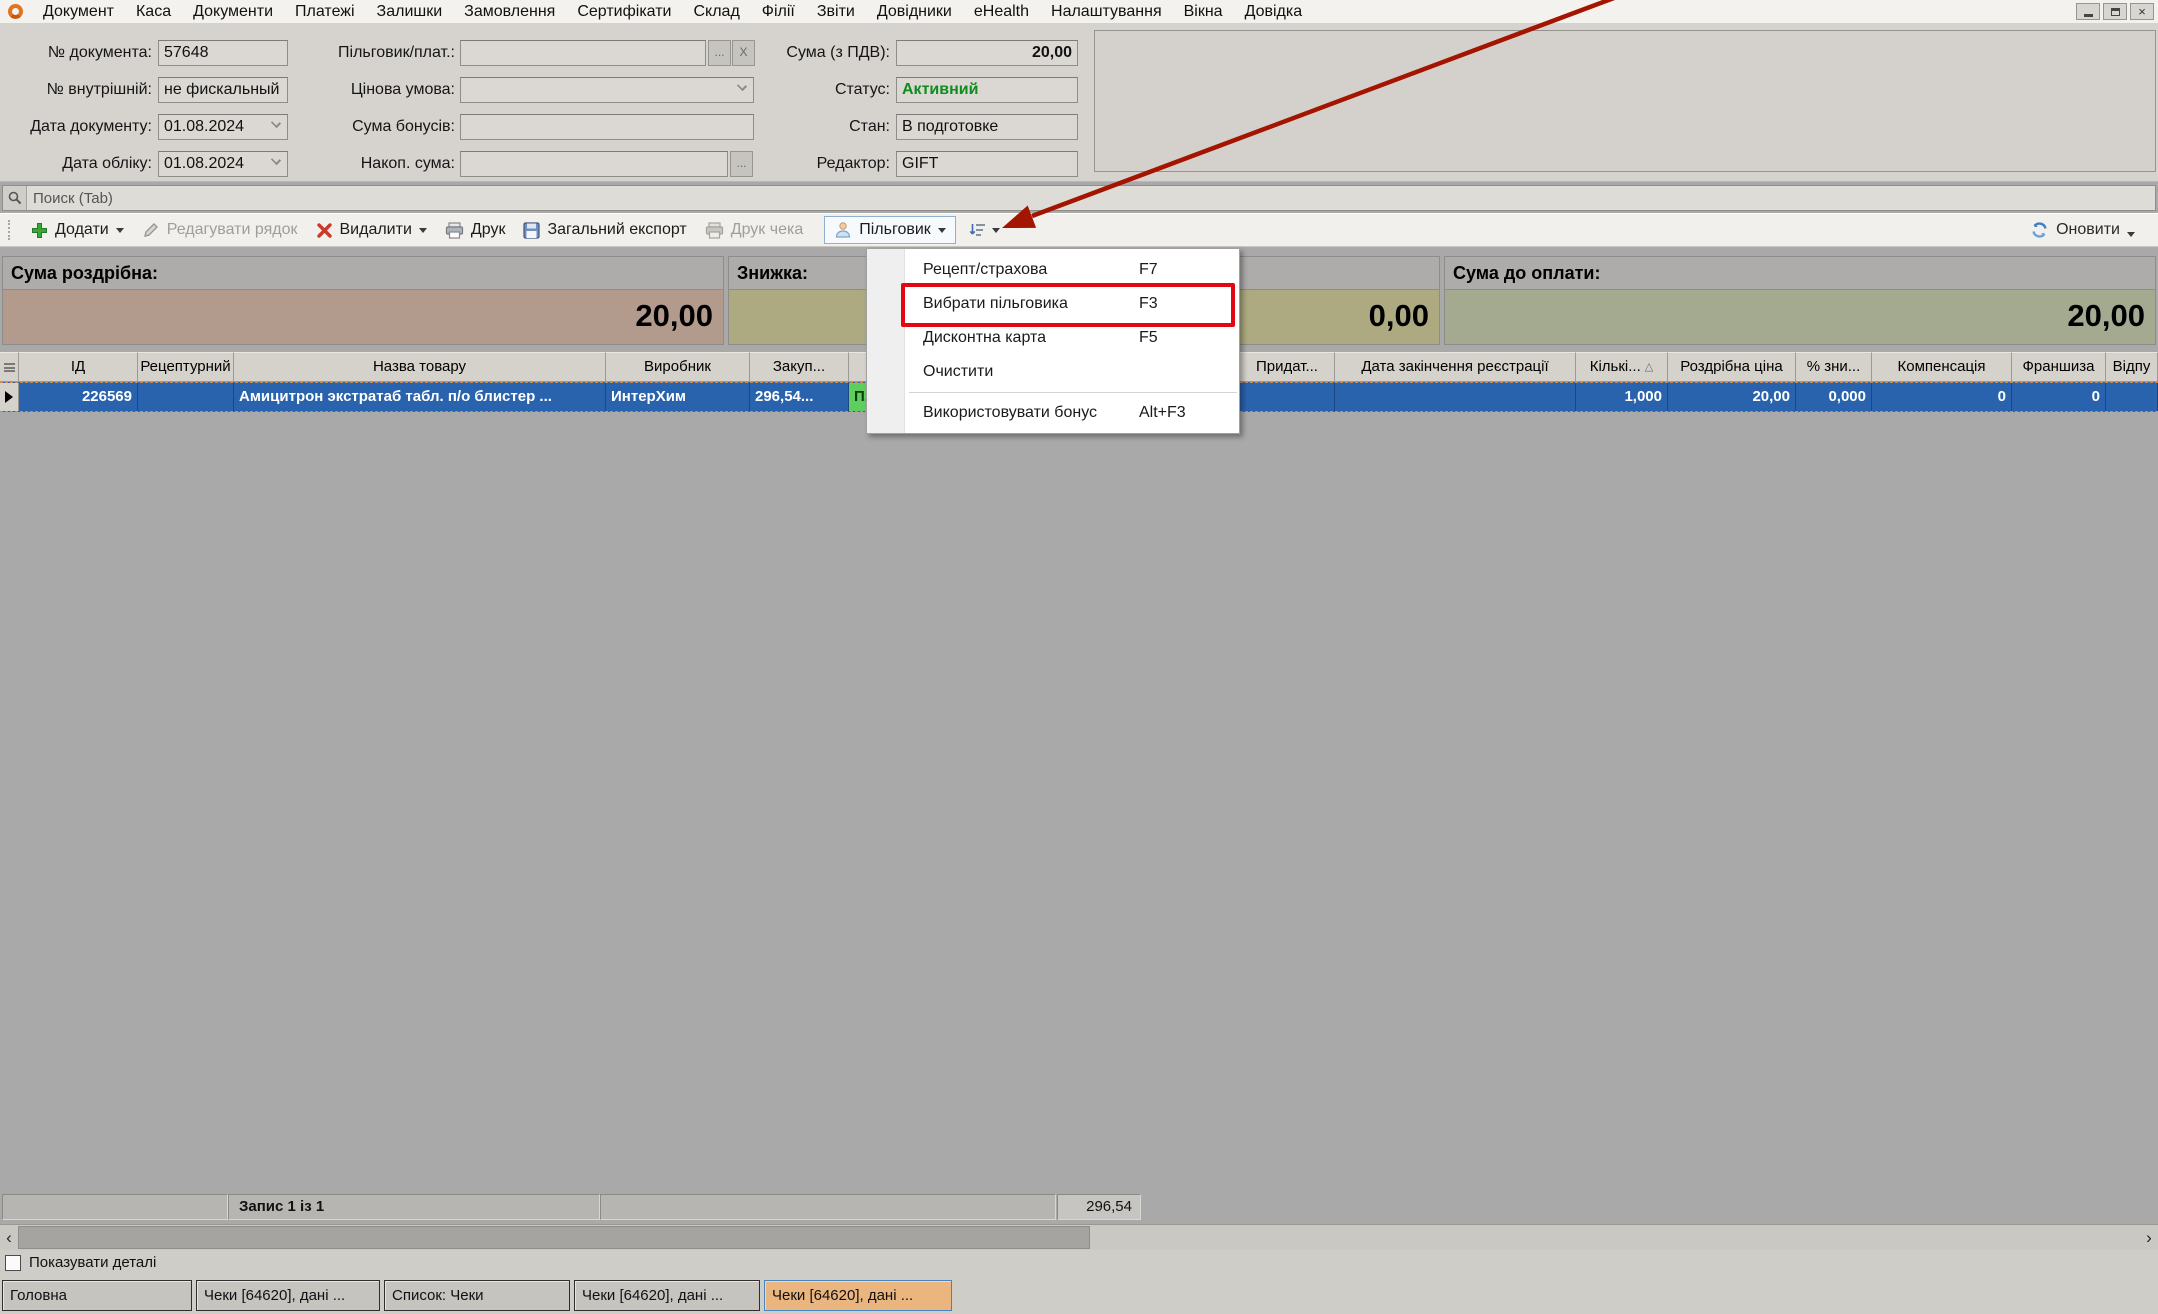 Image resolution: width=2158 pixels, height=1314 pixels. What do you see at coordinates (836, 11) in the screenshot?
I see `menubar-item-reports: Звіти` at bounding box center [836, 11].